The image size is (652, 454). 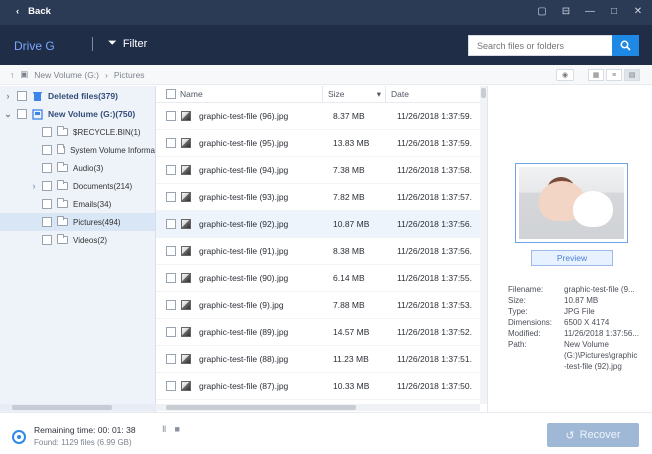 What do you see at coordinates (244, 224) in the screenshot?
I see `file-name: graphic-test-file (92).jpg` at bounding box center [244, 224].